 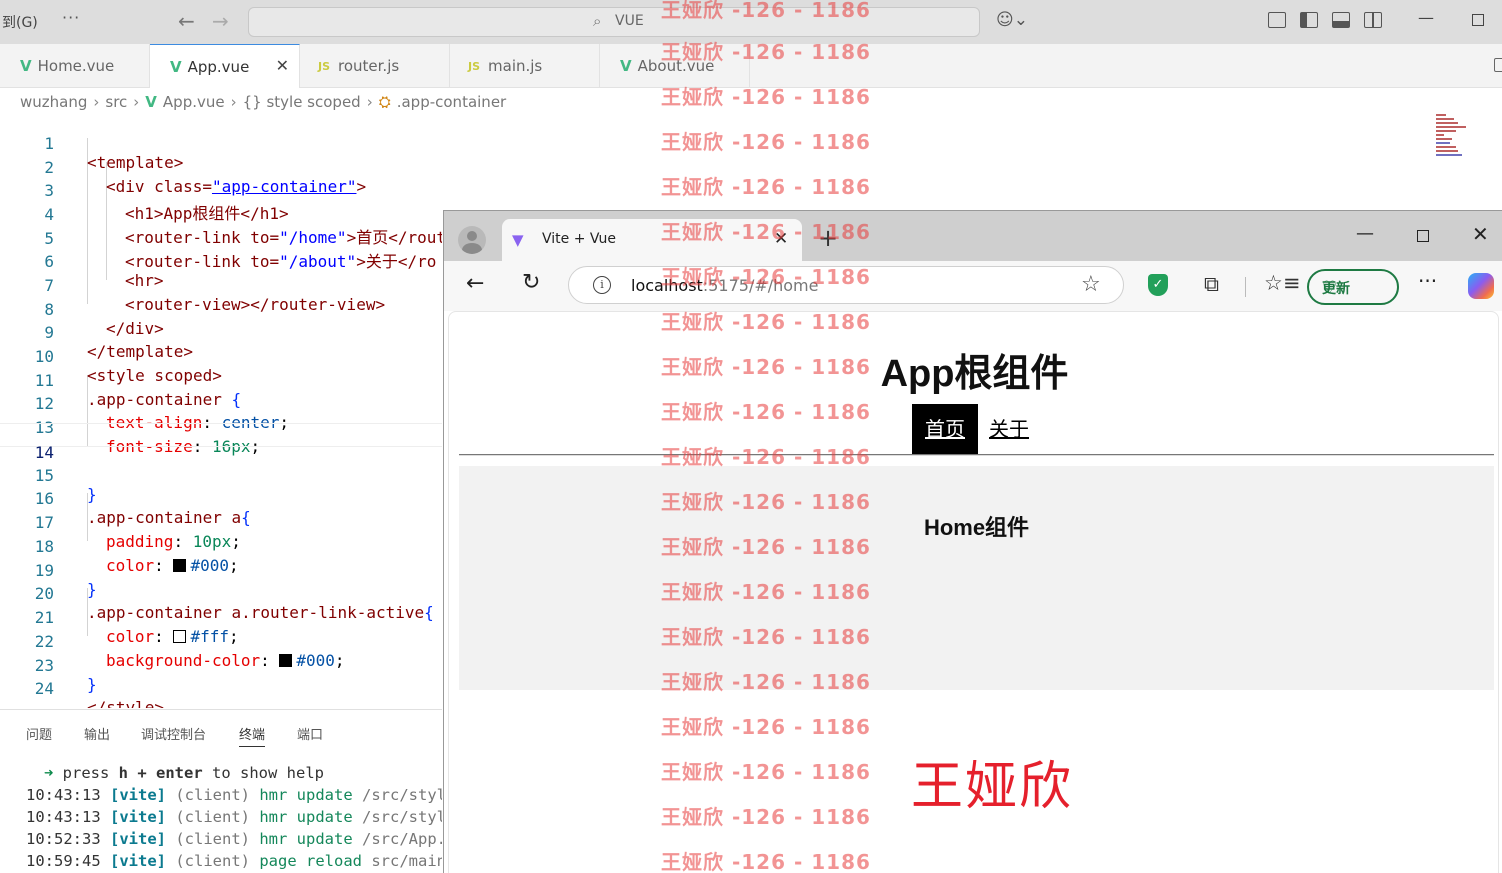 What do you see at coordinates (39, 733) in the screenshot?
I see `panel-tab-problems: 问题` at bounding box center [39, 733].